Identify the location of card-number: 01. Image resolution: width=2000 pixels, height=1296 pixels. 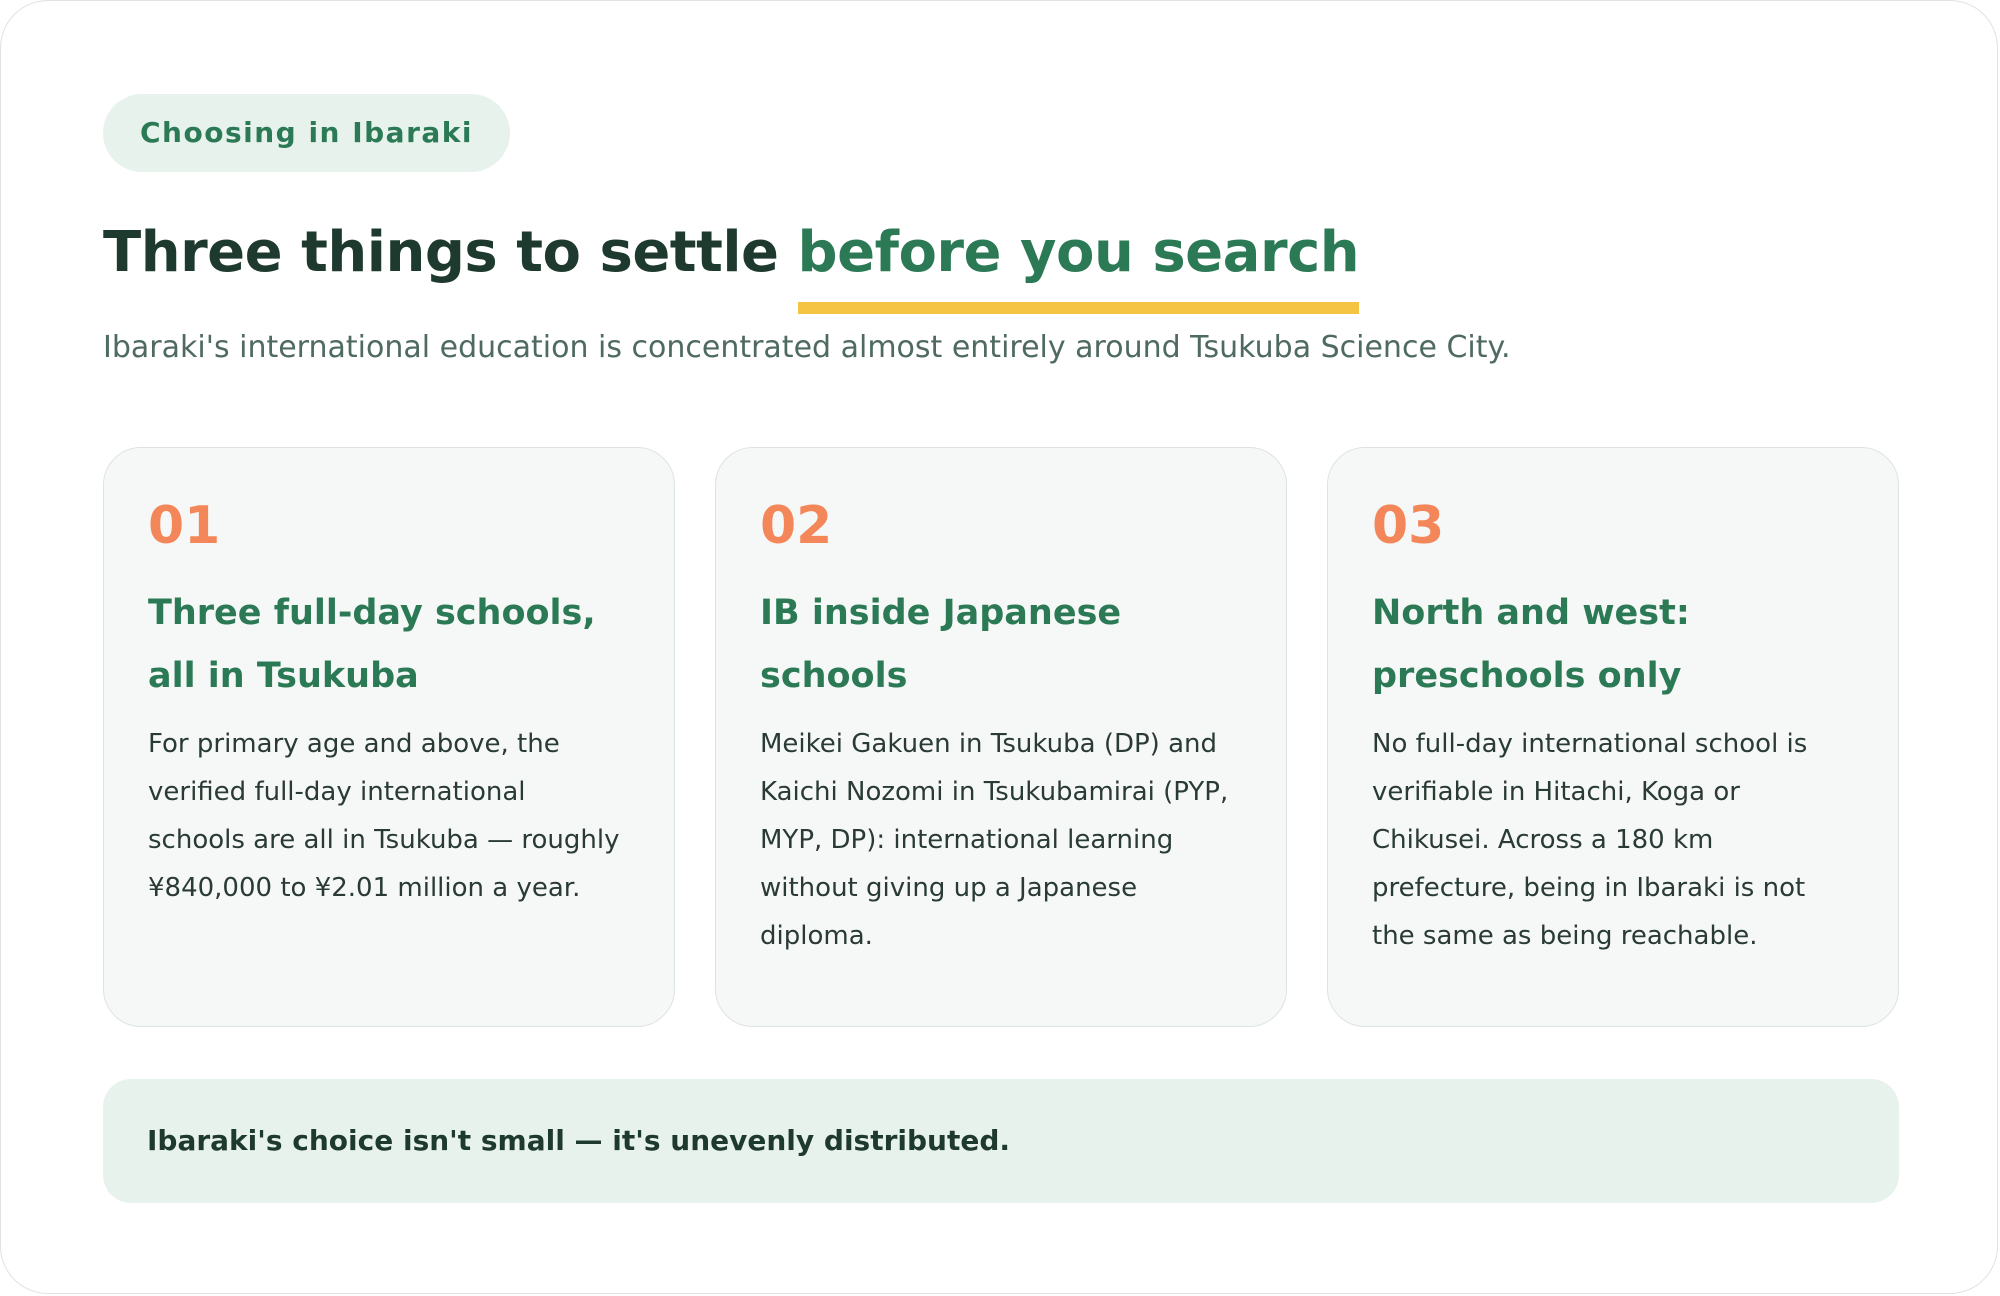
(184, 526).